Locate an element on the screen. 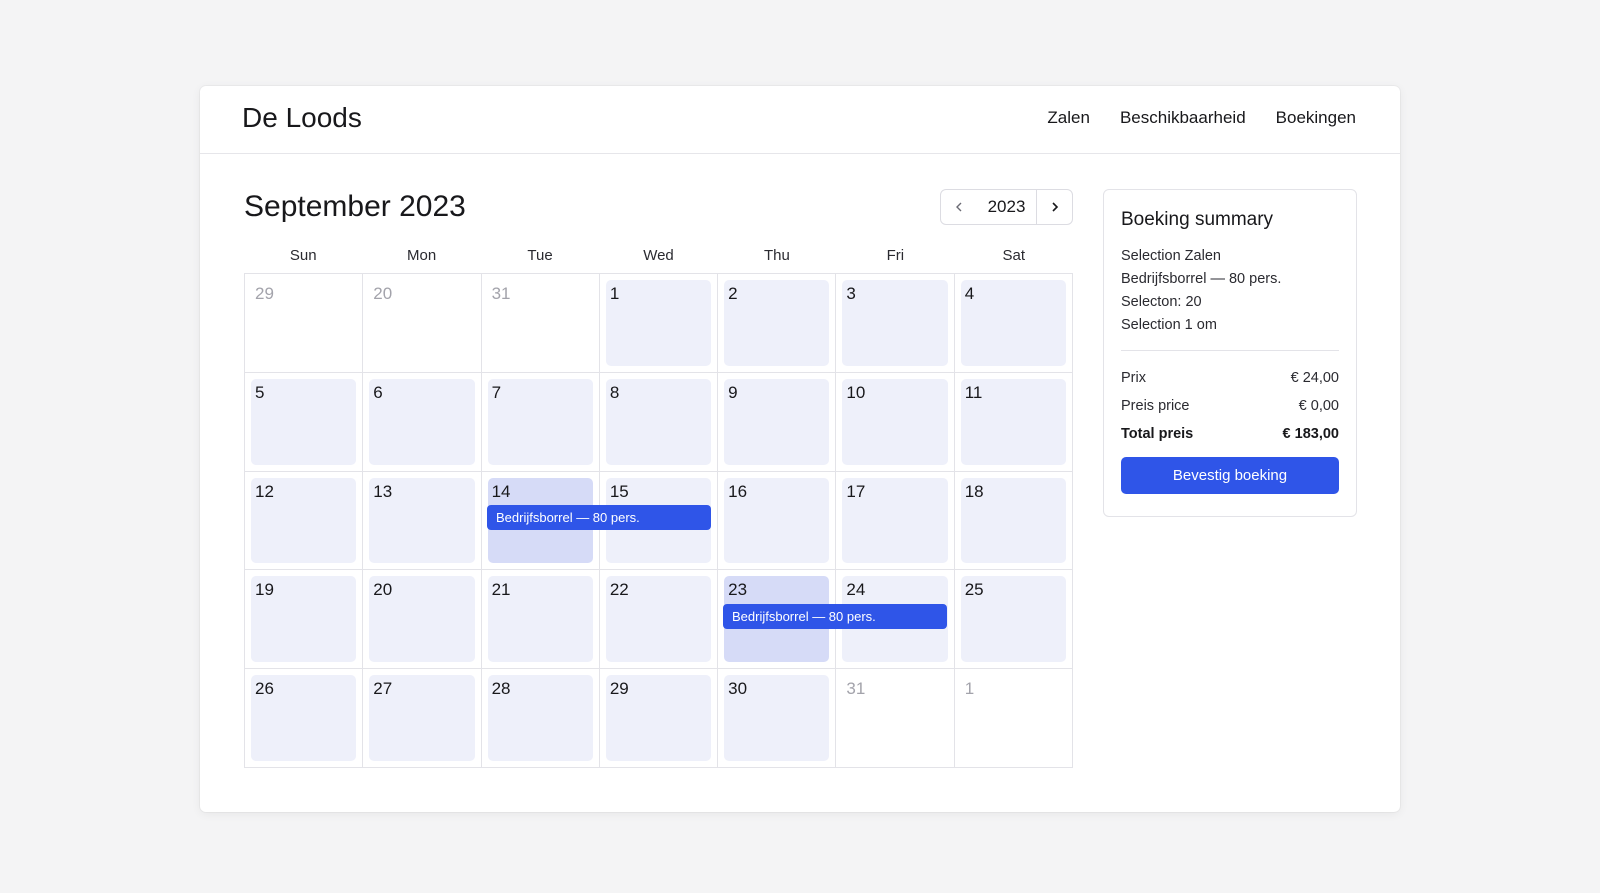 The height and width of the screenshot is (893, 1600). day-number: 18 is located at coordinates (974, 491).